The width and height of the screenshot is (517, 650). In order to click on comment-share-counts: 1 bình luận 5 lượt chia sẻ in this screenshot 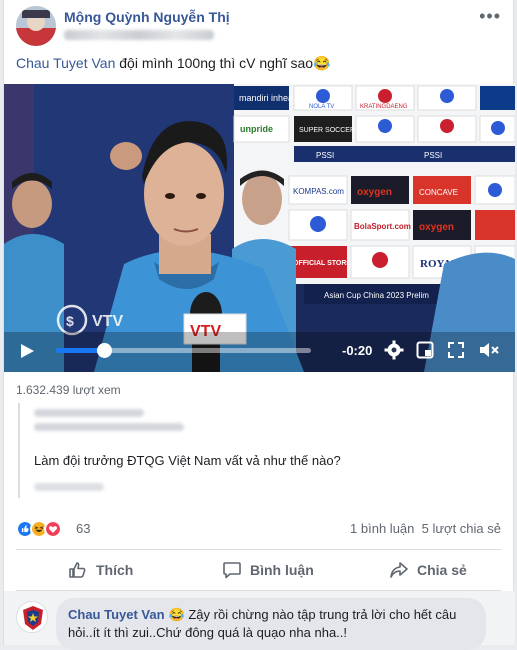, I will do `click(425, 528)`.